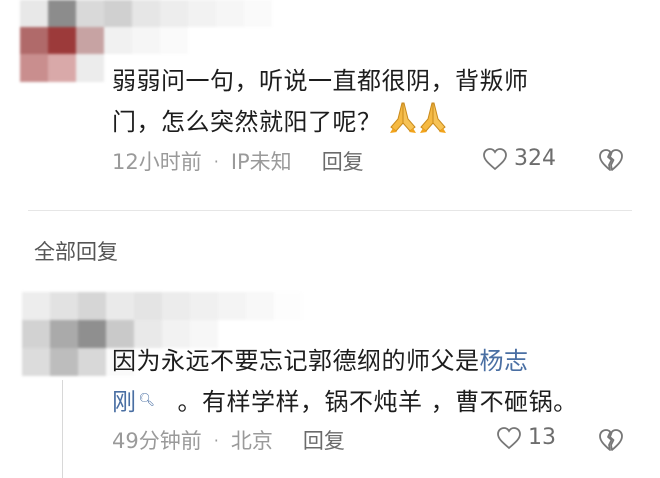 The height and width of the screenshot is (478, 660). I want to click on comment-text-line-1: 弱弱问一句，听说一直都很阴，背叛师, so click(320, 81).